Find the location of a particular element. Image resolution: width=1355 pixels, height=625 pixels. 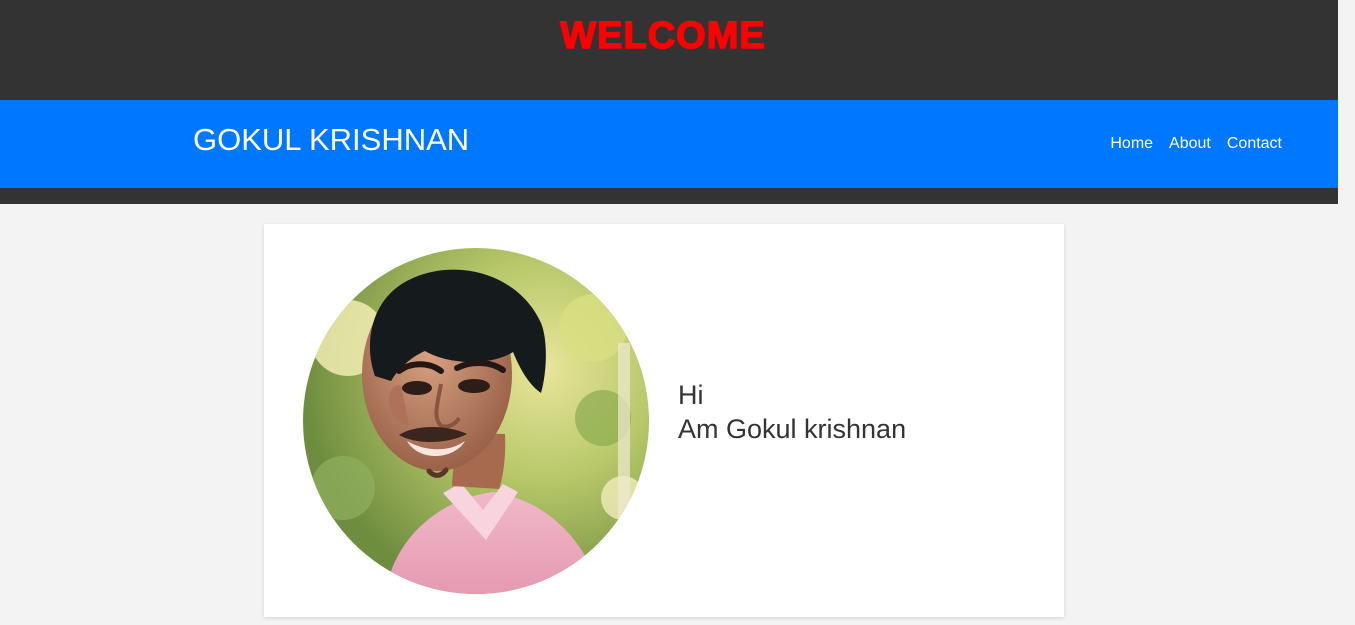

intro-text: Hi Am Gokul krishnan is located at coordinates (792, 412).